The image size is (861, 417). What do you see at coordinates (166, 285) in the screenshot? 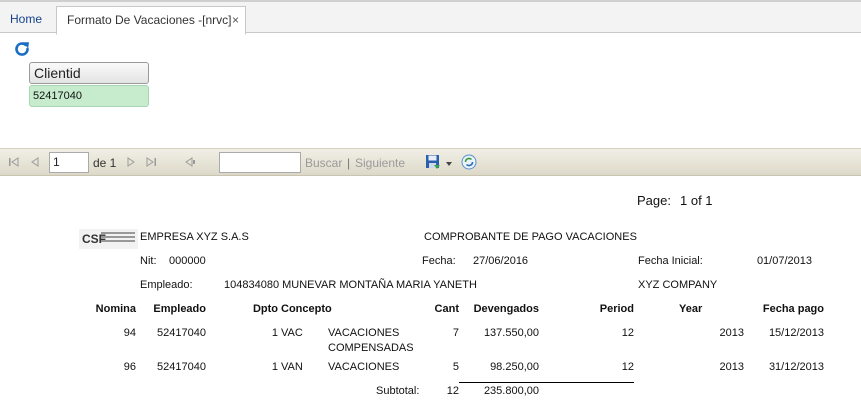
I see `empleado-label: Empleado:` at bounding box center [166, 285].